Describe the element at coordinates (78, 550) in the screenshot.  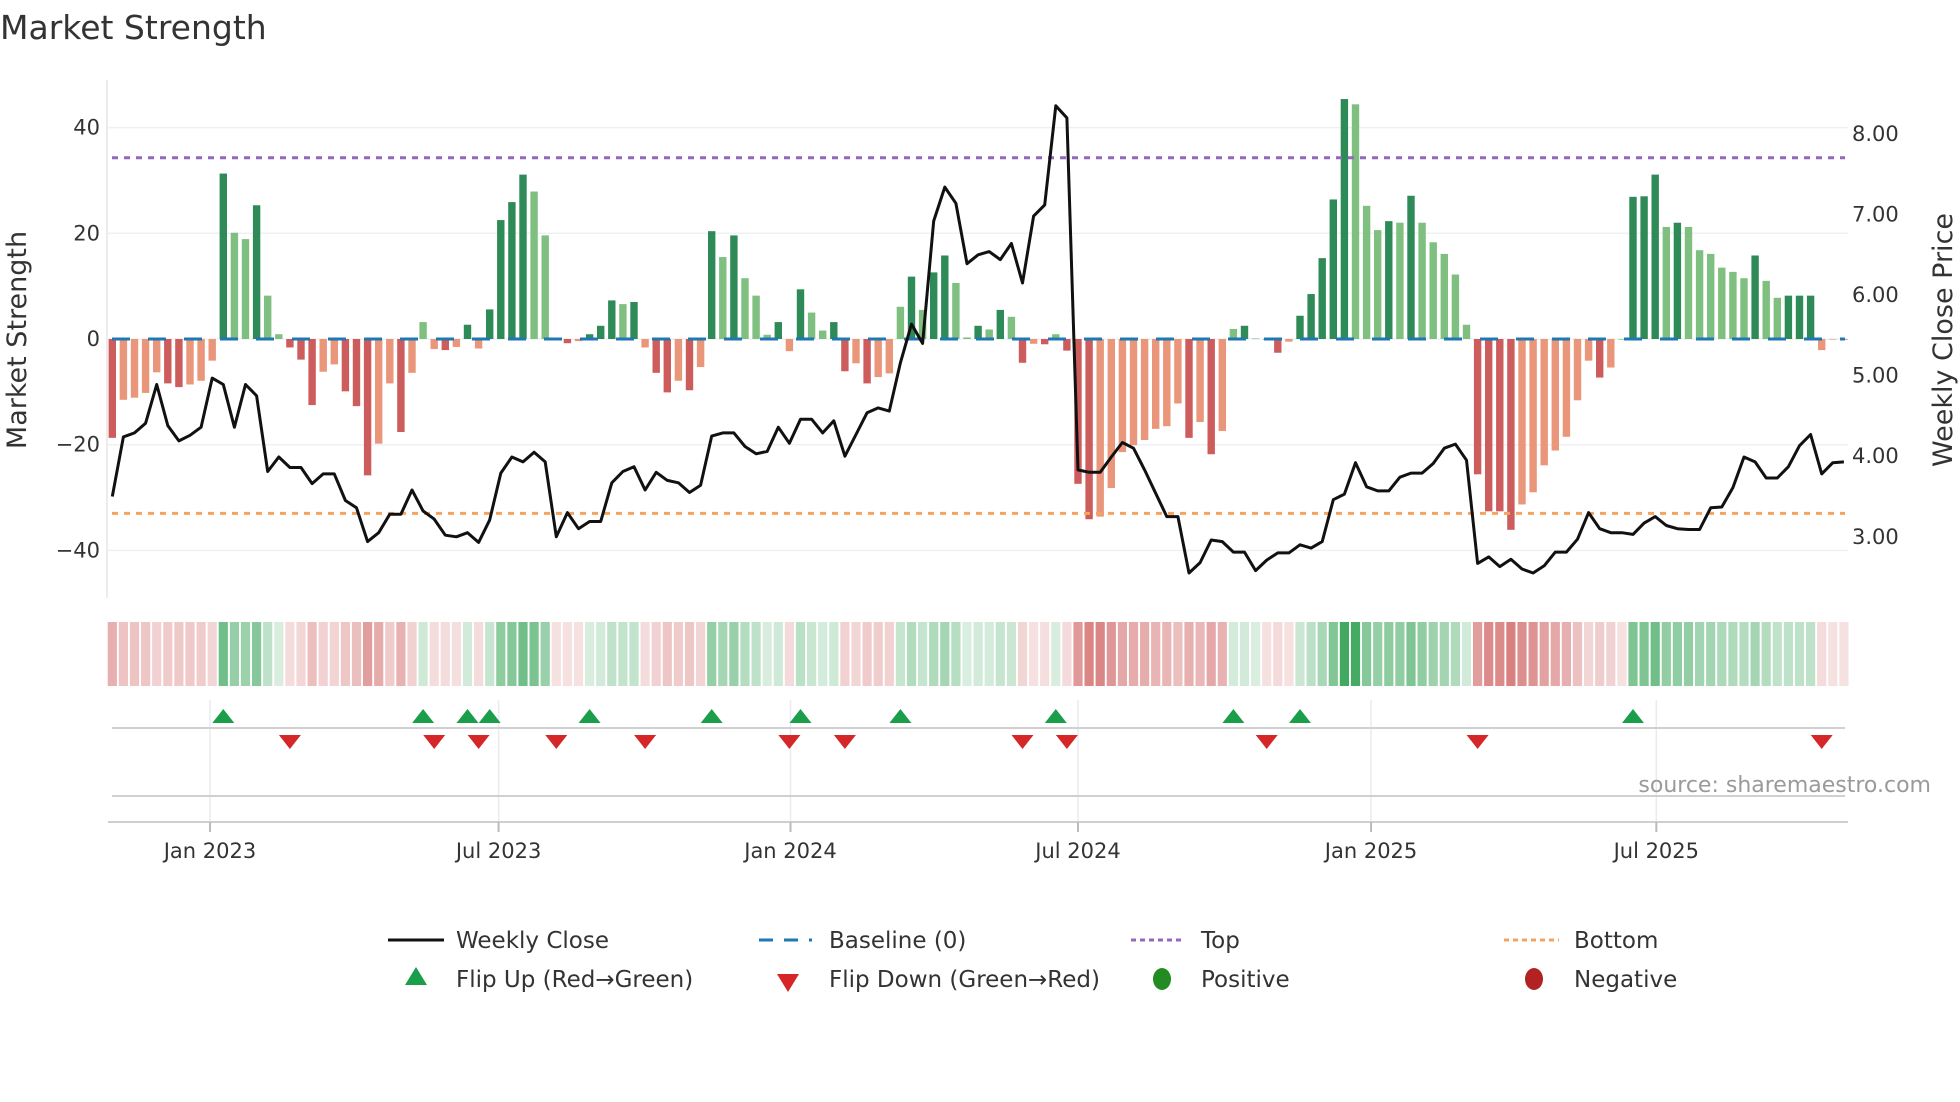
I see `y-tick-label: −40` at that location.